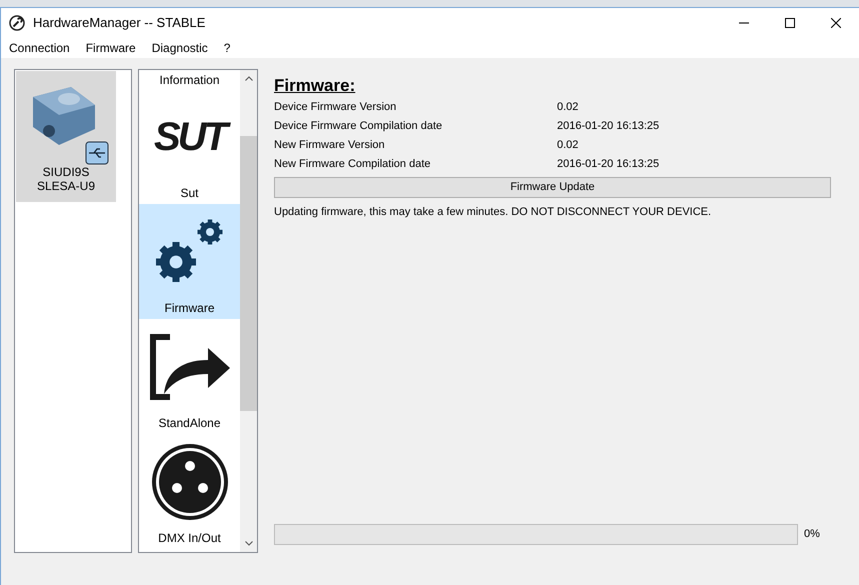  Describe the element at coordinates (190, 367) in the screenshot. I see `export-arrow-icon` at that location.